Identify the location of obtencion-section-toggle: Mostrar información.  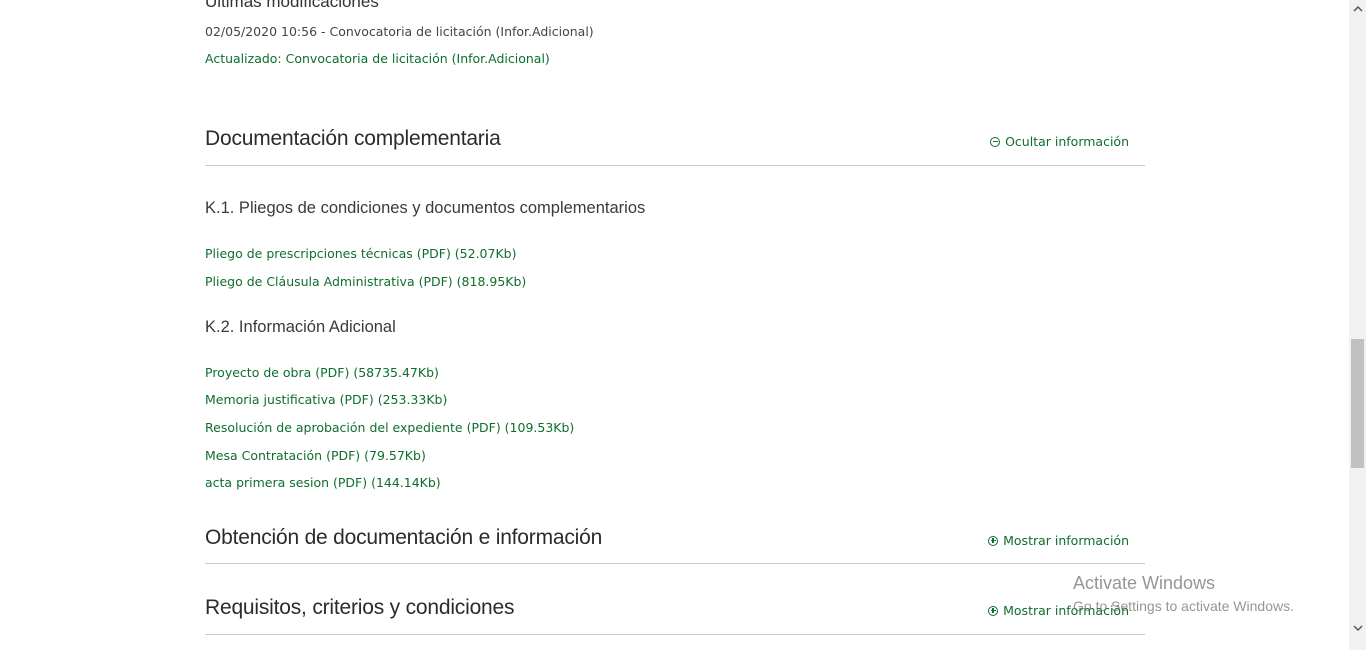
(1058, 540).